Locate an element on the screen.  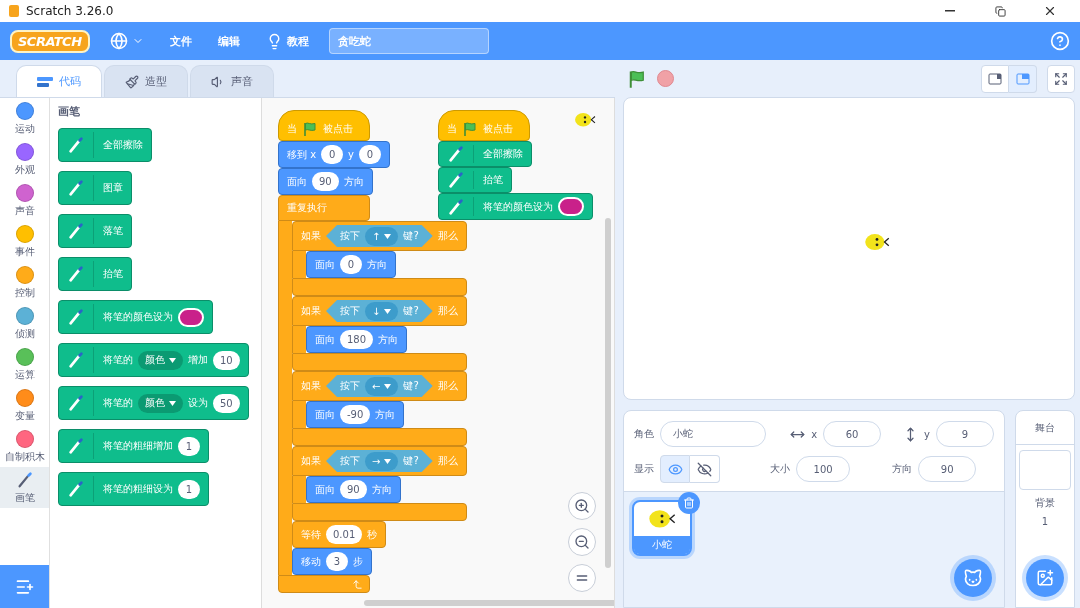
block-label: 当 is located at coordinates (452, 129).